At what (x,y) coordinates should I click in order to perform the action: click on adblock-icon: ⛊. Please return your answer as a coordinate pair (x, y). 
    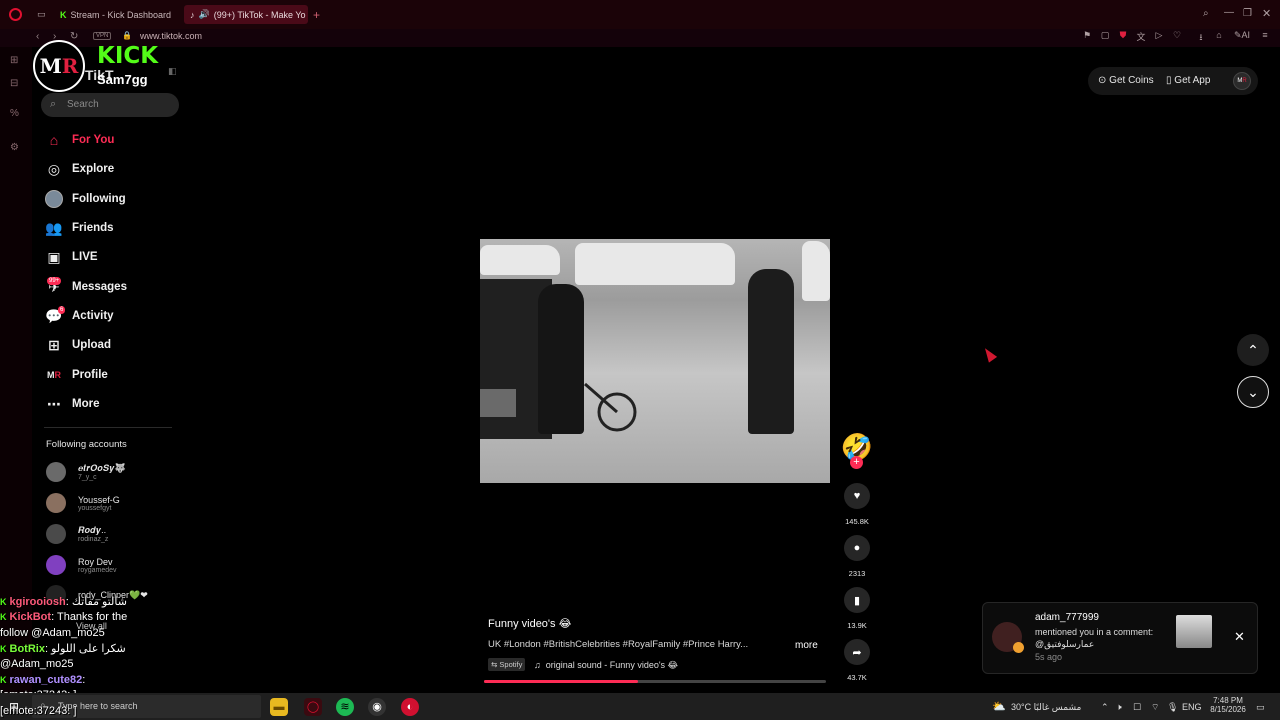
    Looking at the image, I should click on (1123, 35).